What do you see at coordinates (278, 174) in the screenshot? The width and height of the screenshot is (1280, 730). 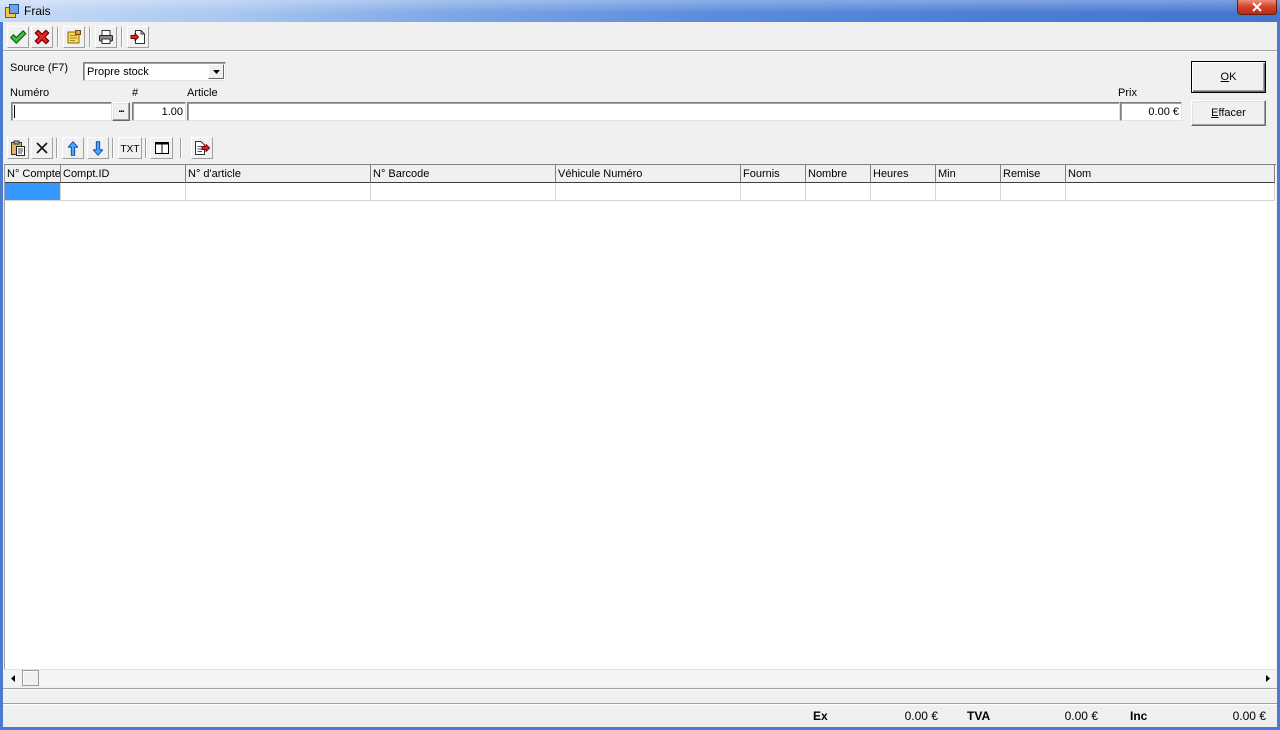 I see `column-header-article-number: N° d'article` at bounding box center [278, 174].